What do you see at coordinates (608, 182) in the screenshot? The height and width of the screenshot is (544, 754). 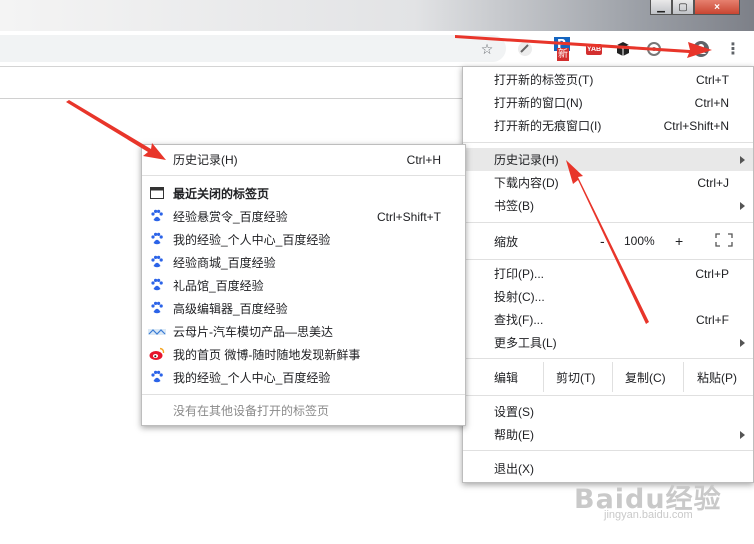 I see `menu-item-downloads: 下载内容(D) Ctrl+J` at bounding box center [608, 182].